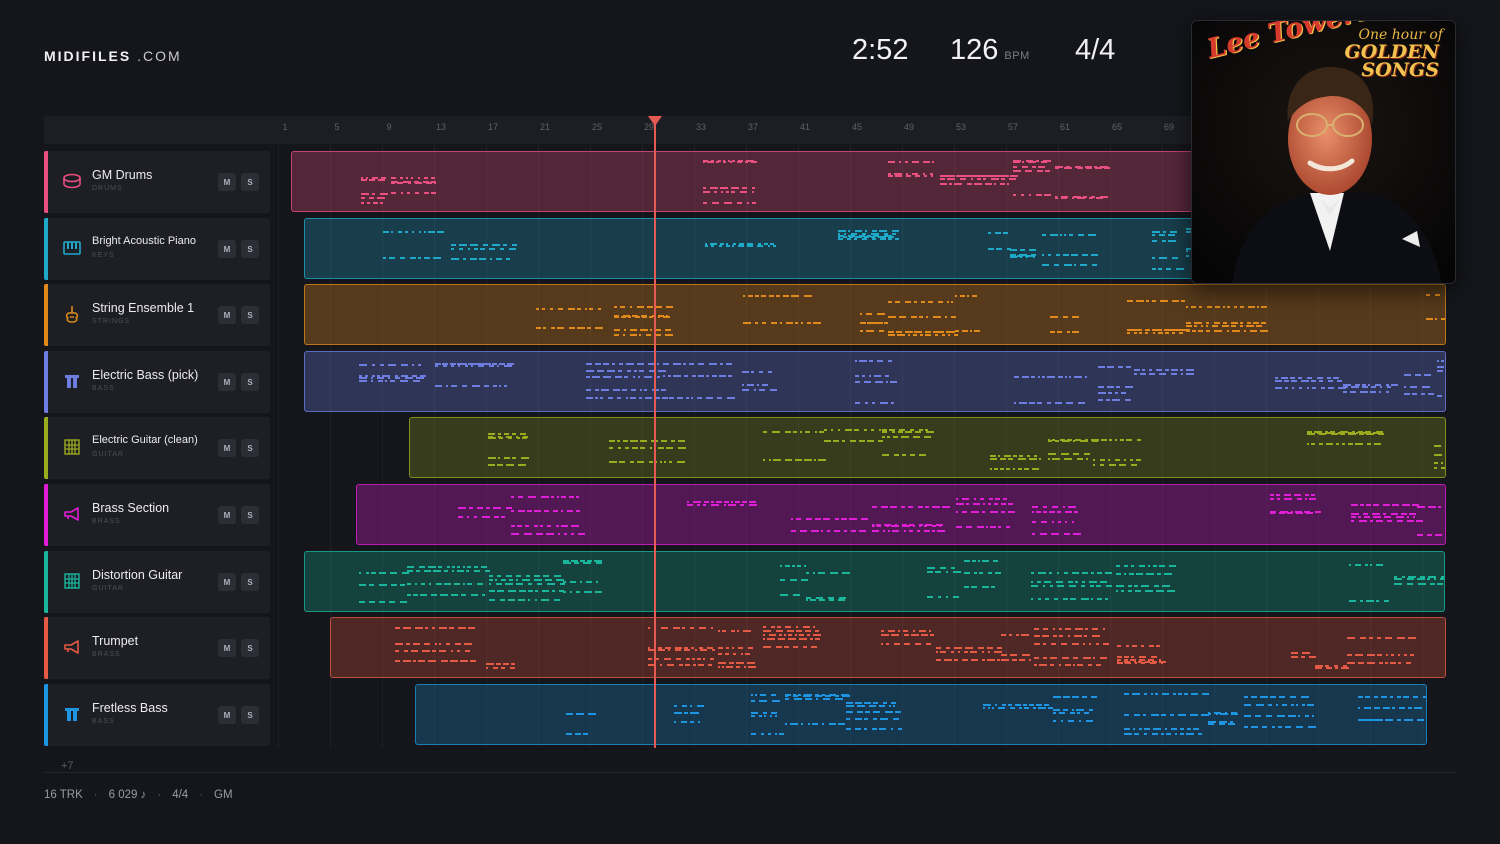 The height and width of the screenshot is (844, 1500). Describe the element at coordinates (145, 440) in the screenshot. I see `track-name: Electric Guitar (clean)` at that location.